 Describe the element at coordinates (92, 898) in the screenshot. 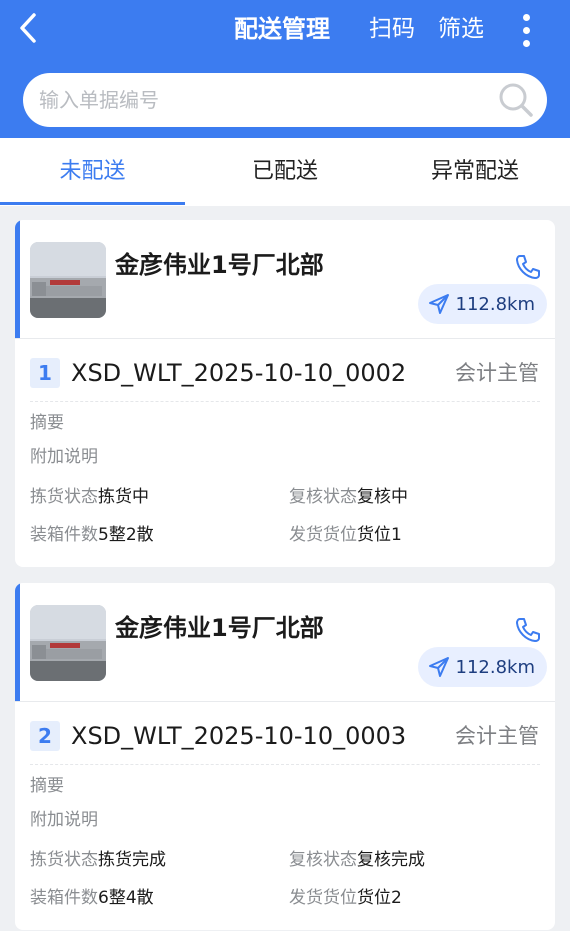

I see `box-count-field: 装箱件数6整4散` at that location.